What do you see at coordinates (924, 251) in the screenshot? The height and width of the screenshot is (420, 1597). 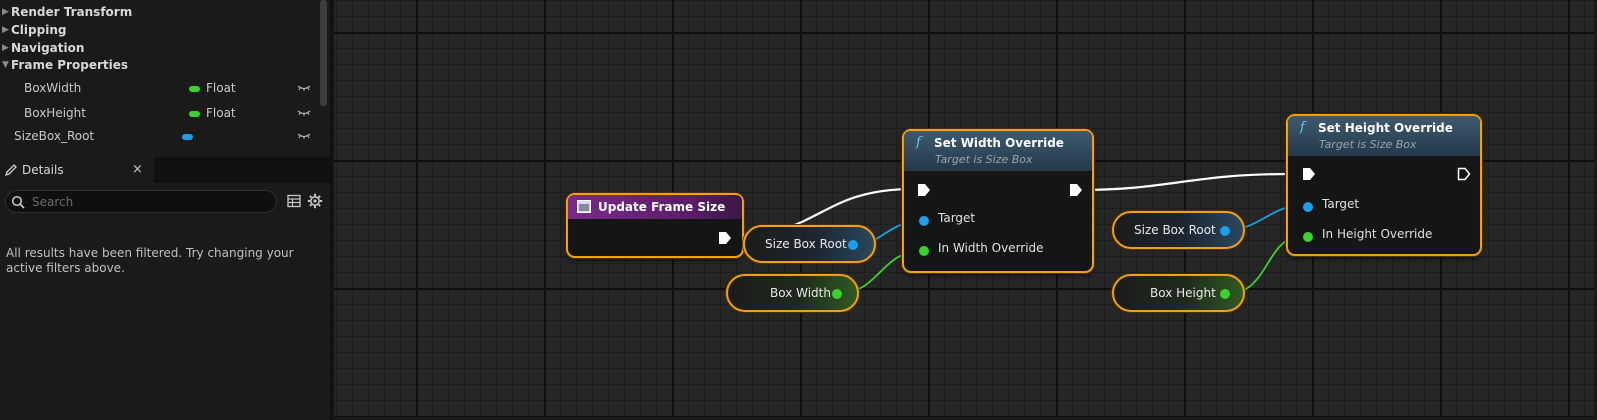 I see `width-input-pin` at bounding box center [924, 251].